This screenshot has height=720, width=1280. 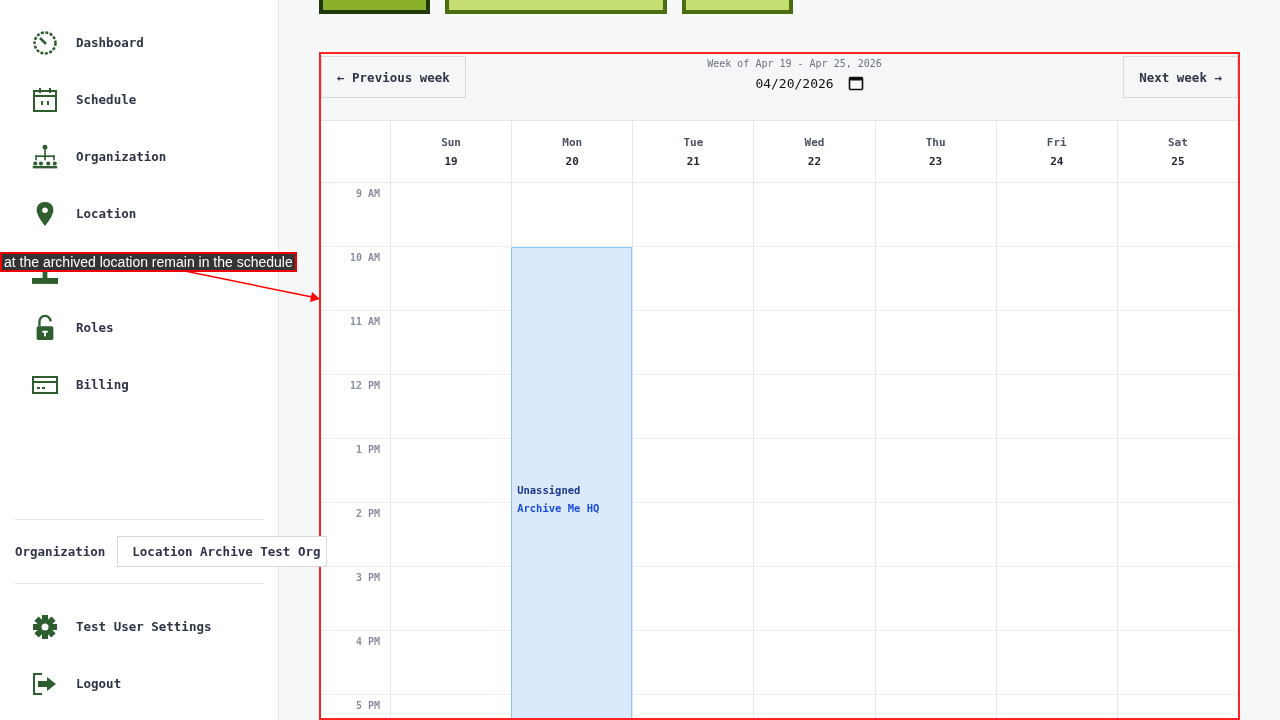 I want to click on day-date: 19, so click(x=451, y=161).